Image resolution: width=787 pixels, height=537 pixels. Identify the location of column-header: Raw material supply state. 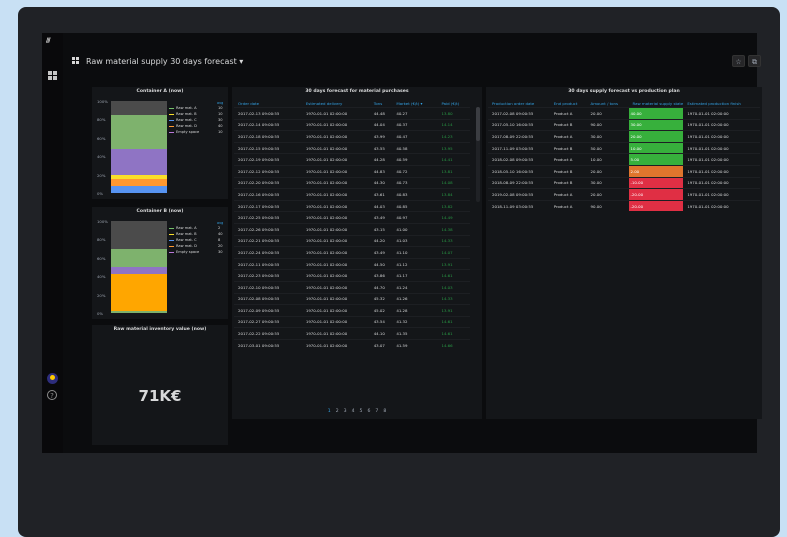
(656, 104).